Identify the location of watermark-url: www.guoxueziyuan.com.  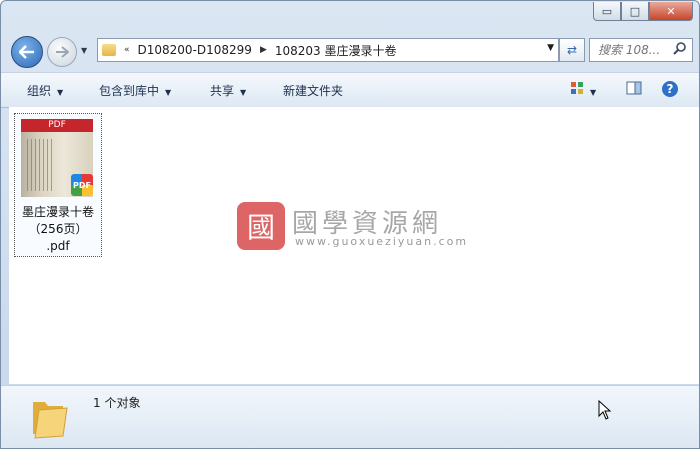
(382, 241).